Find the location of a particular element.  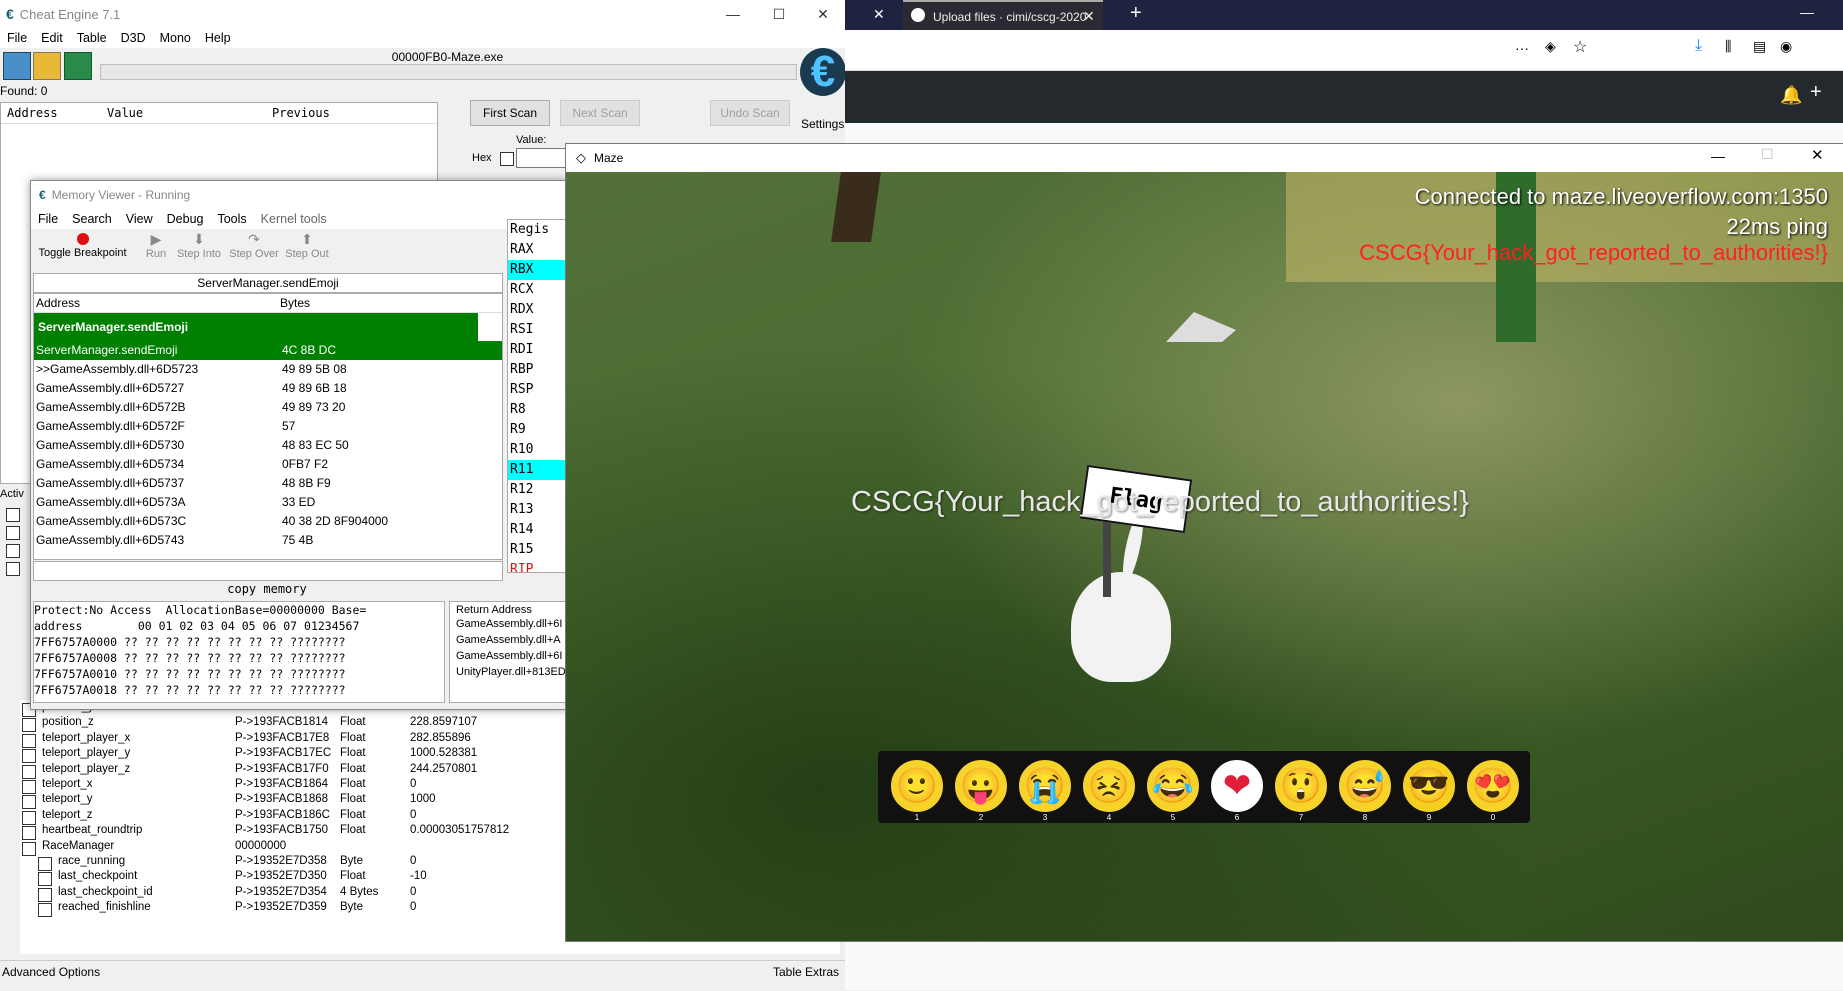

menu-d3d: D3D is located at coordinates (133, 38).